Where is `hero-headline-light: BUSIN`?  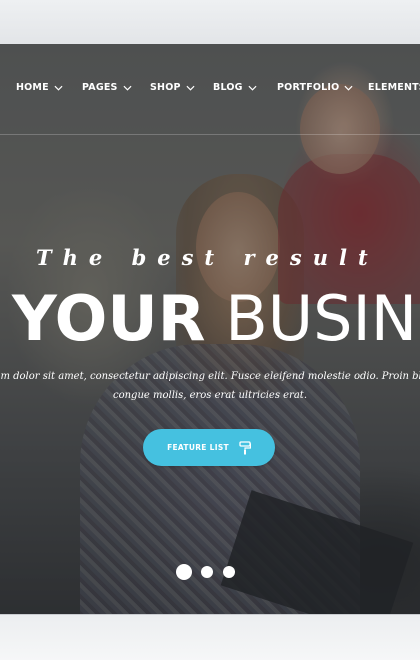
hero-headline-light: BUSIN is located at coordinates (321, 318).